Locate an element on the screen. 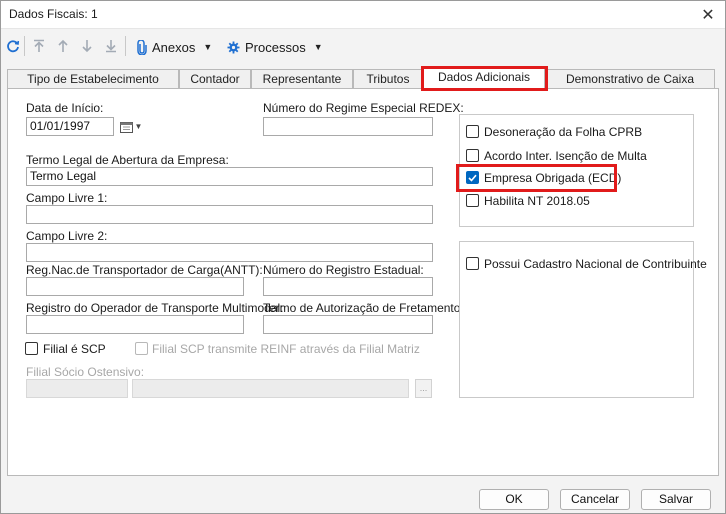 This screenshot has height=514, width=726. termo-legal-label: Termo Legal de Abertura da Empresa: is located at coordinates (127, 160).